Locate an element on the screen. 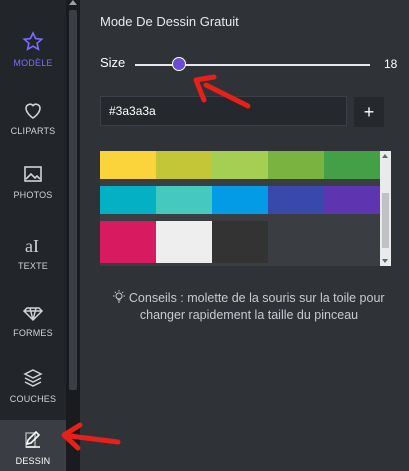  size-slider-track is located at coordinates (252, 65).